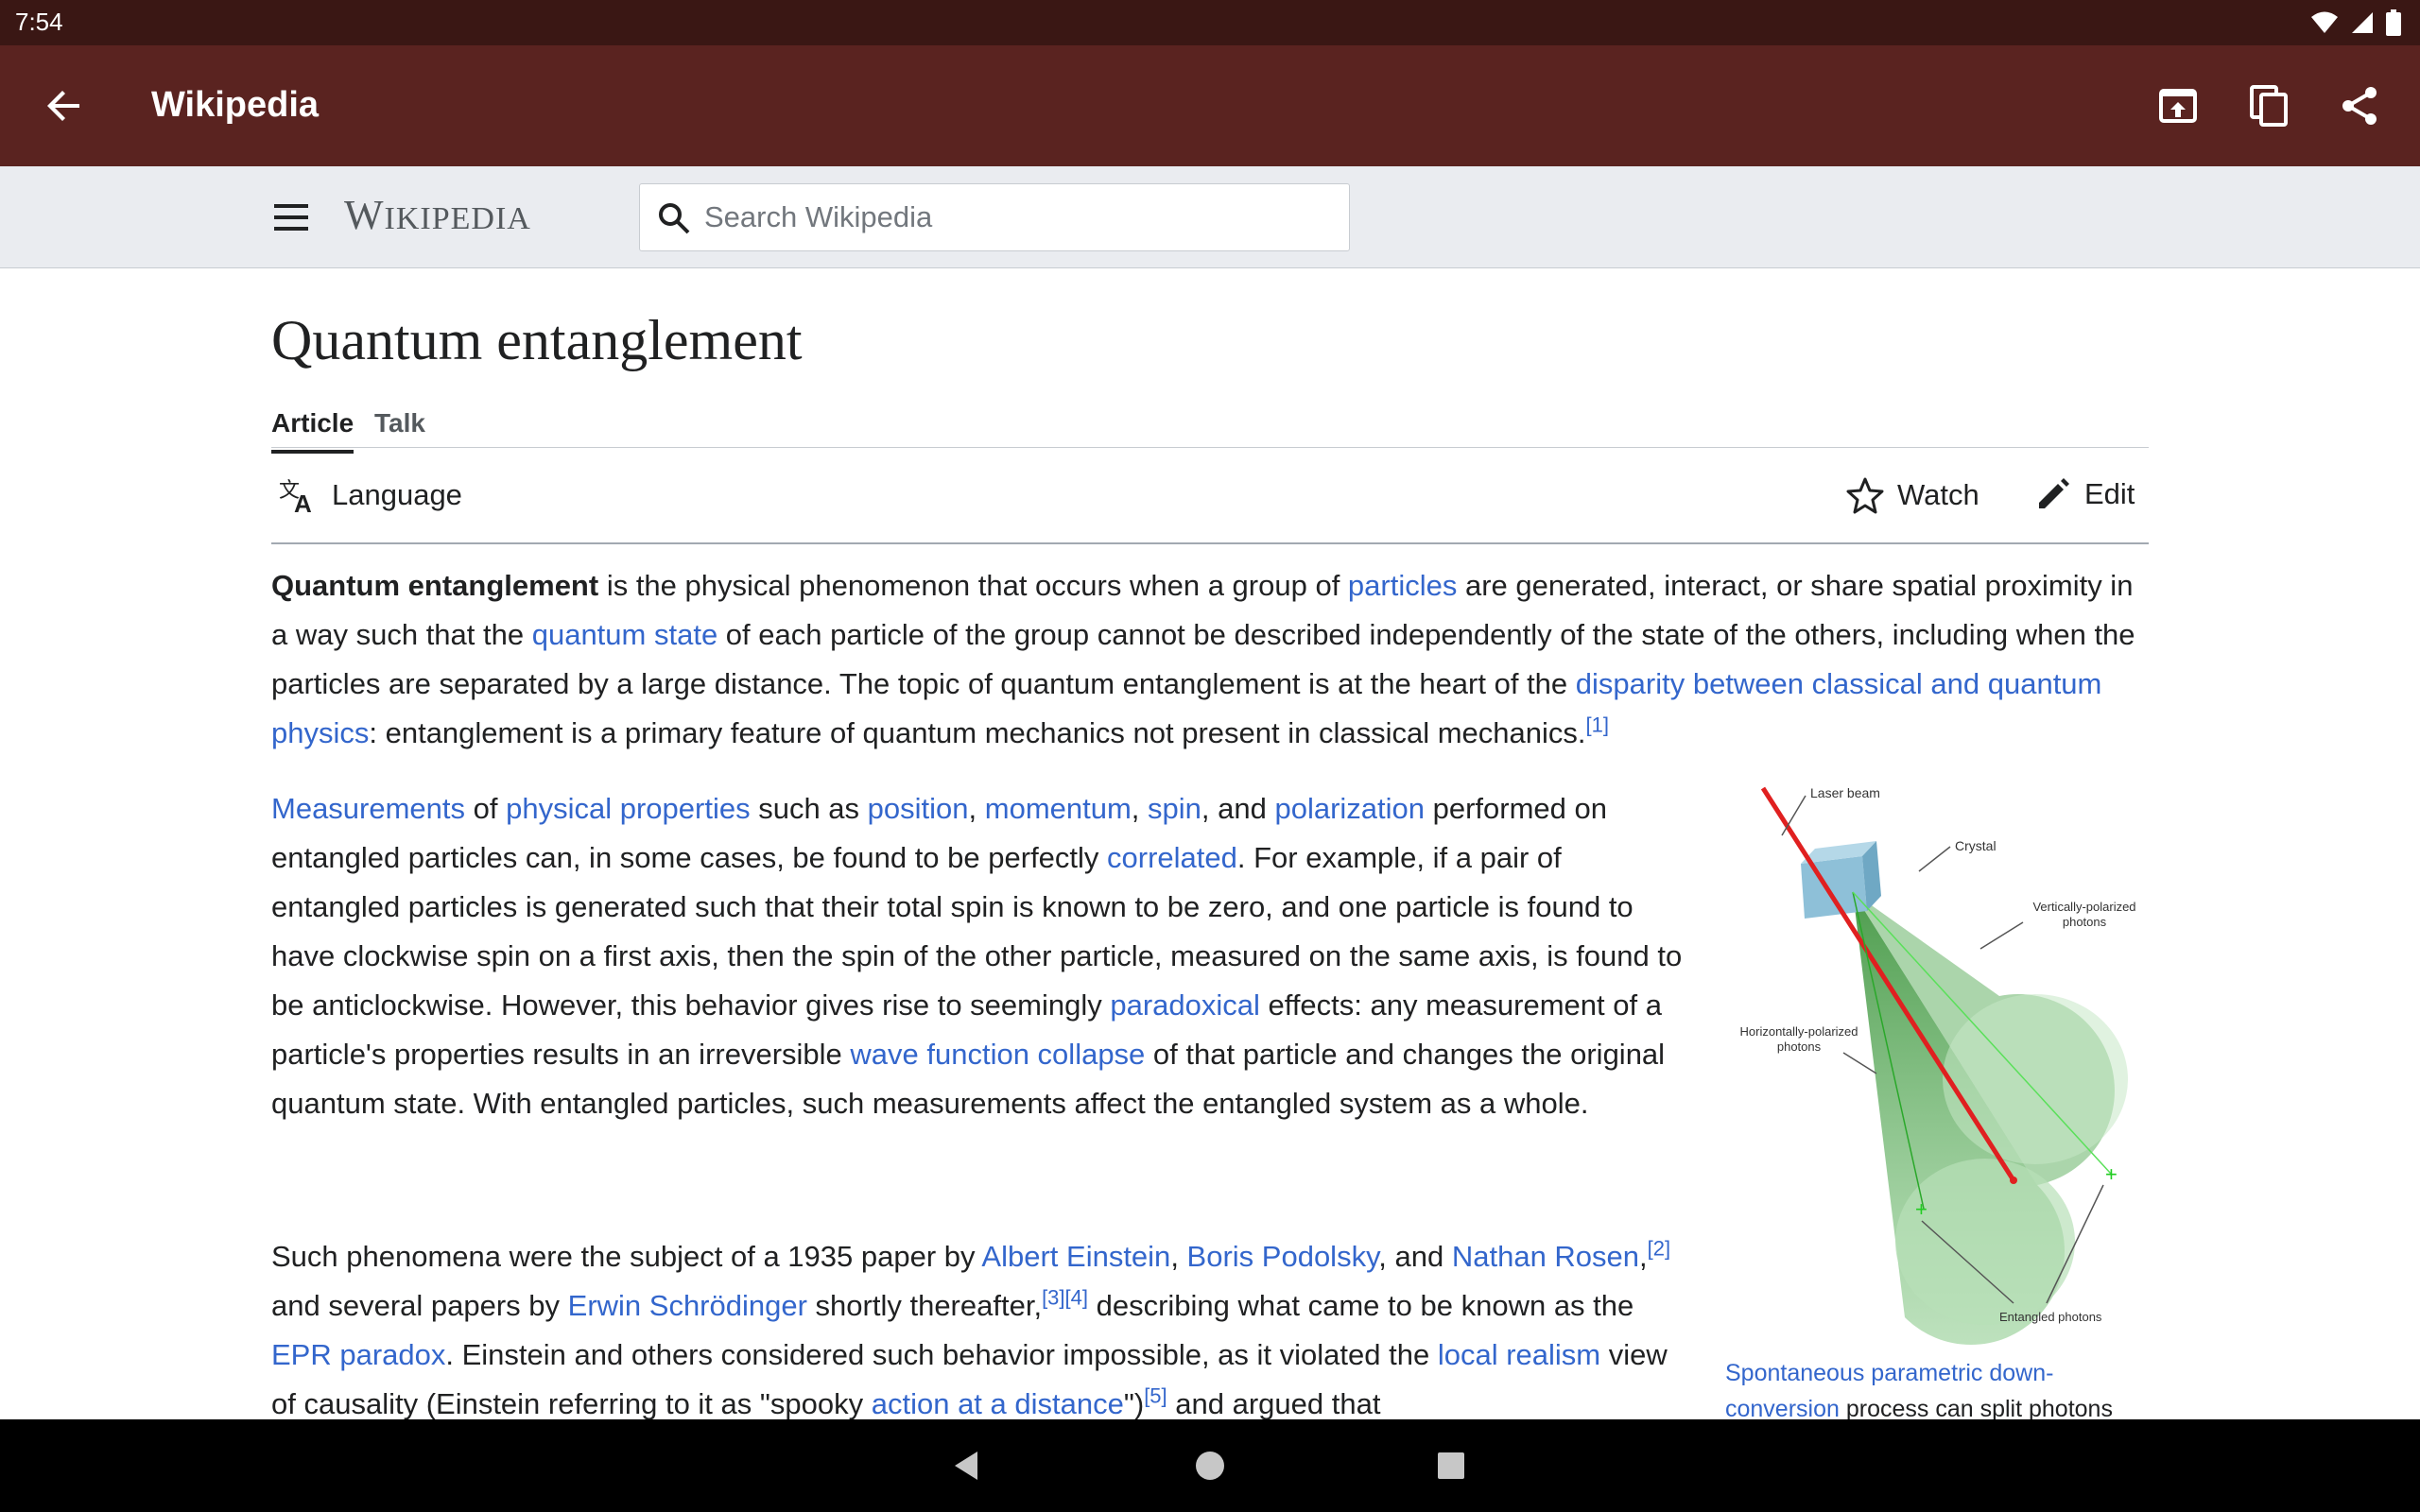 This screenshot has width=2420, height=1512. Describe the element at coordinates (1349, 808) in the screenshot. I see `link-polarization: polarization` at that location.